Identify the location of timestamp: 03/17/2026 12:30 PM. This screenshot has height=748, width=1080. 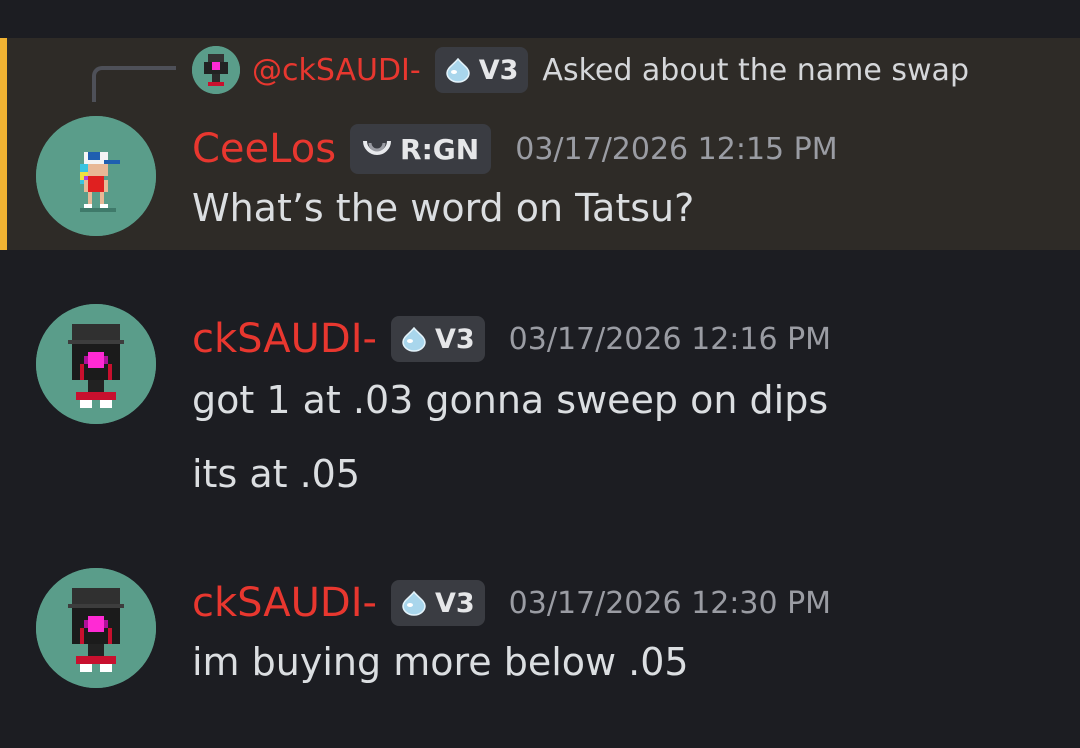
(670, 603).